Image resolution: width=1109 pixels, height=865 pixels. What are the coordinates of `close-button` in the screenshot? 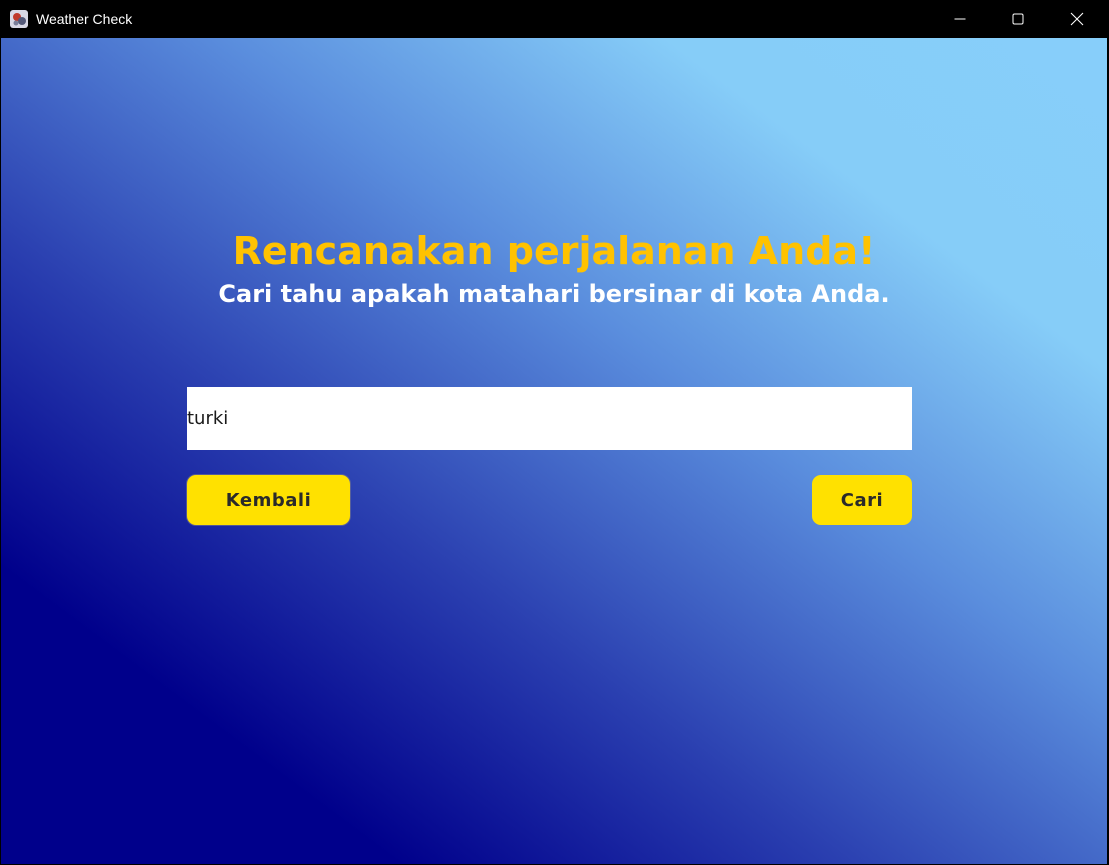 It's located at (1077, 19).